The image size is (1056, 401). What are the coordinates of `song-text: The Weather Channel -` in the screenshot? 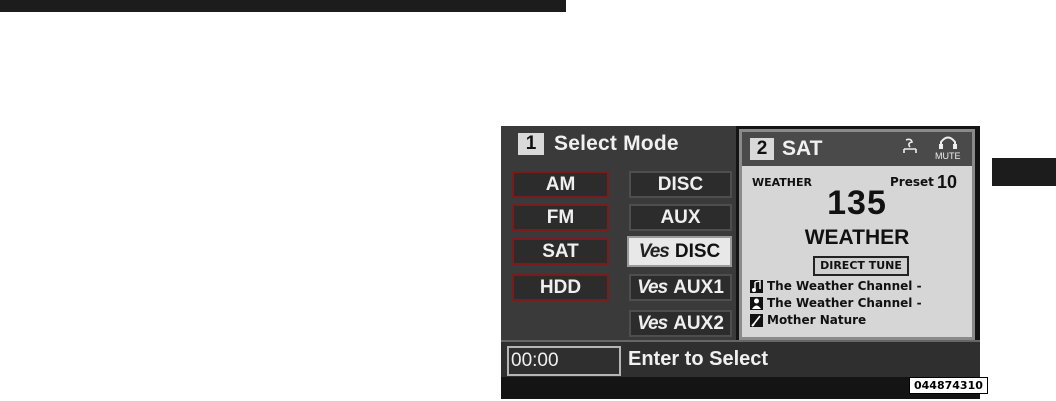 It's located at (844, 286).